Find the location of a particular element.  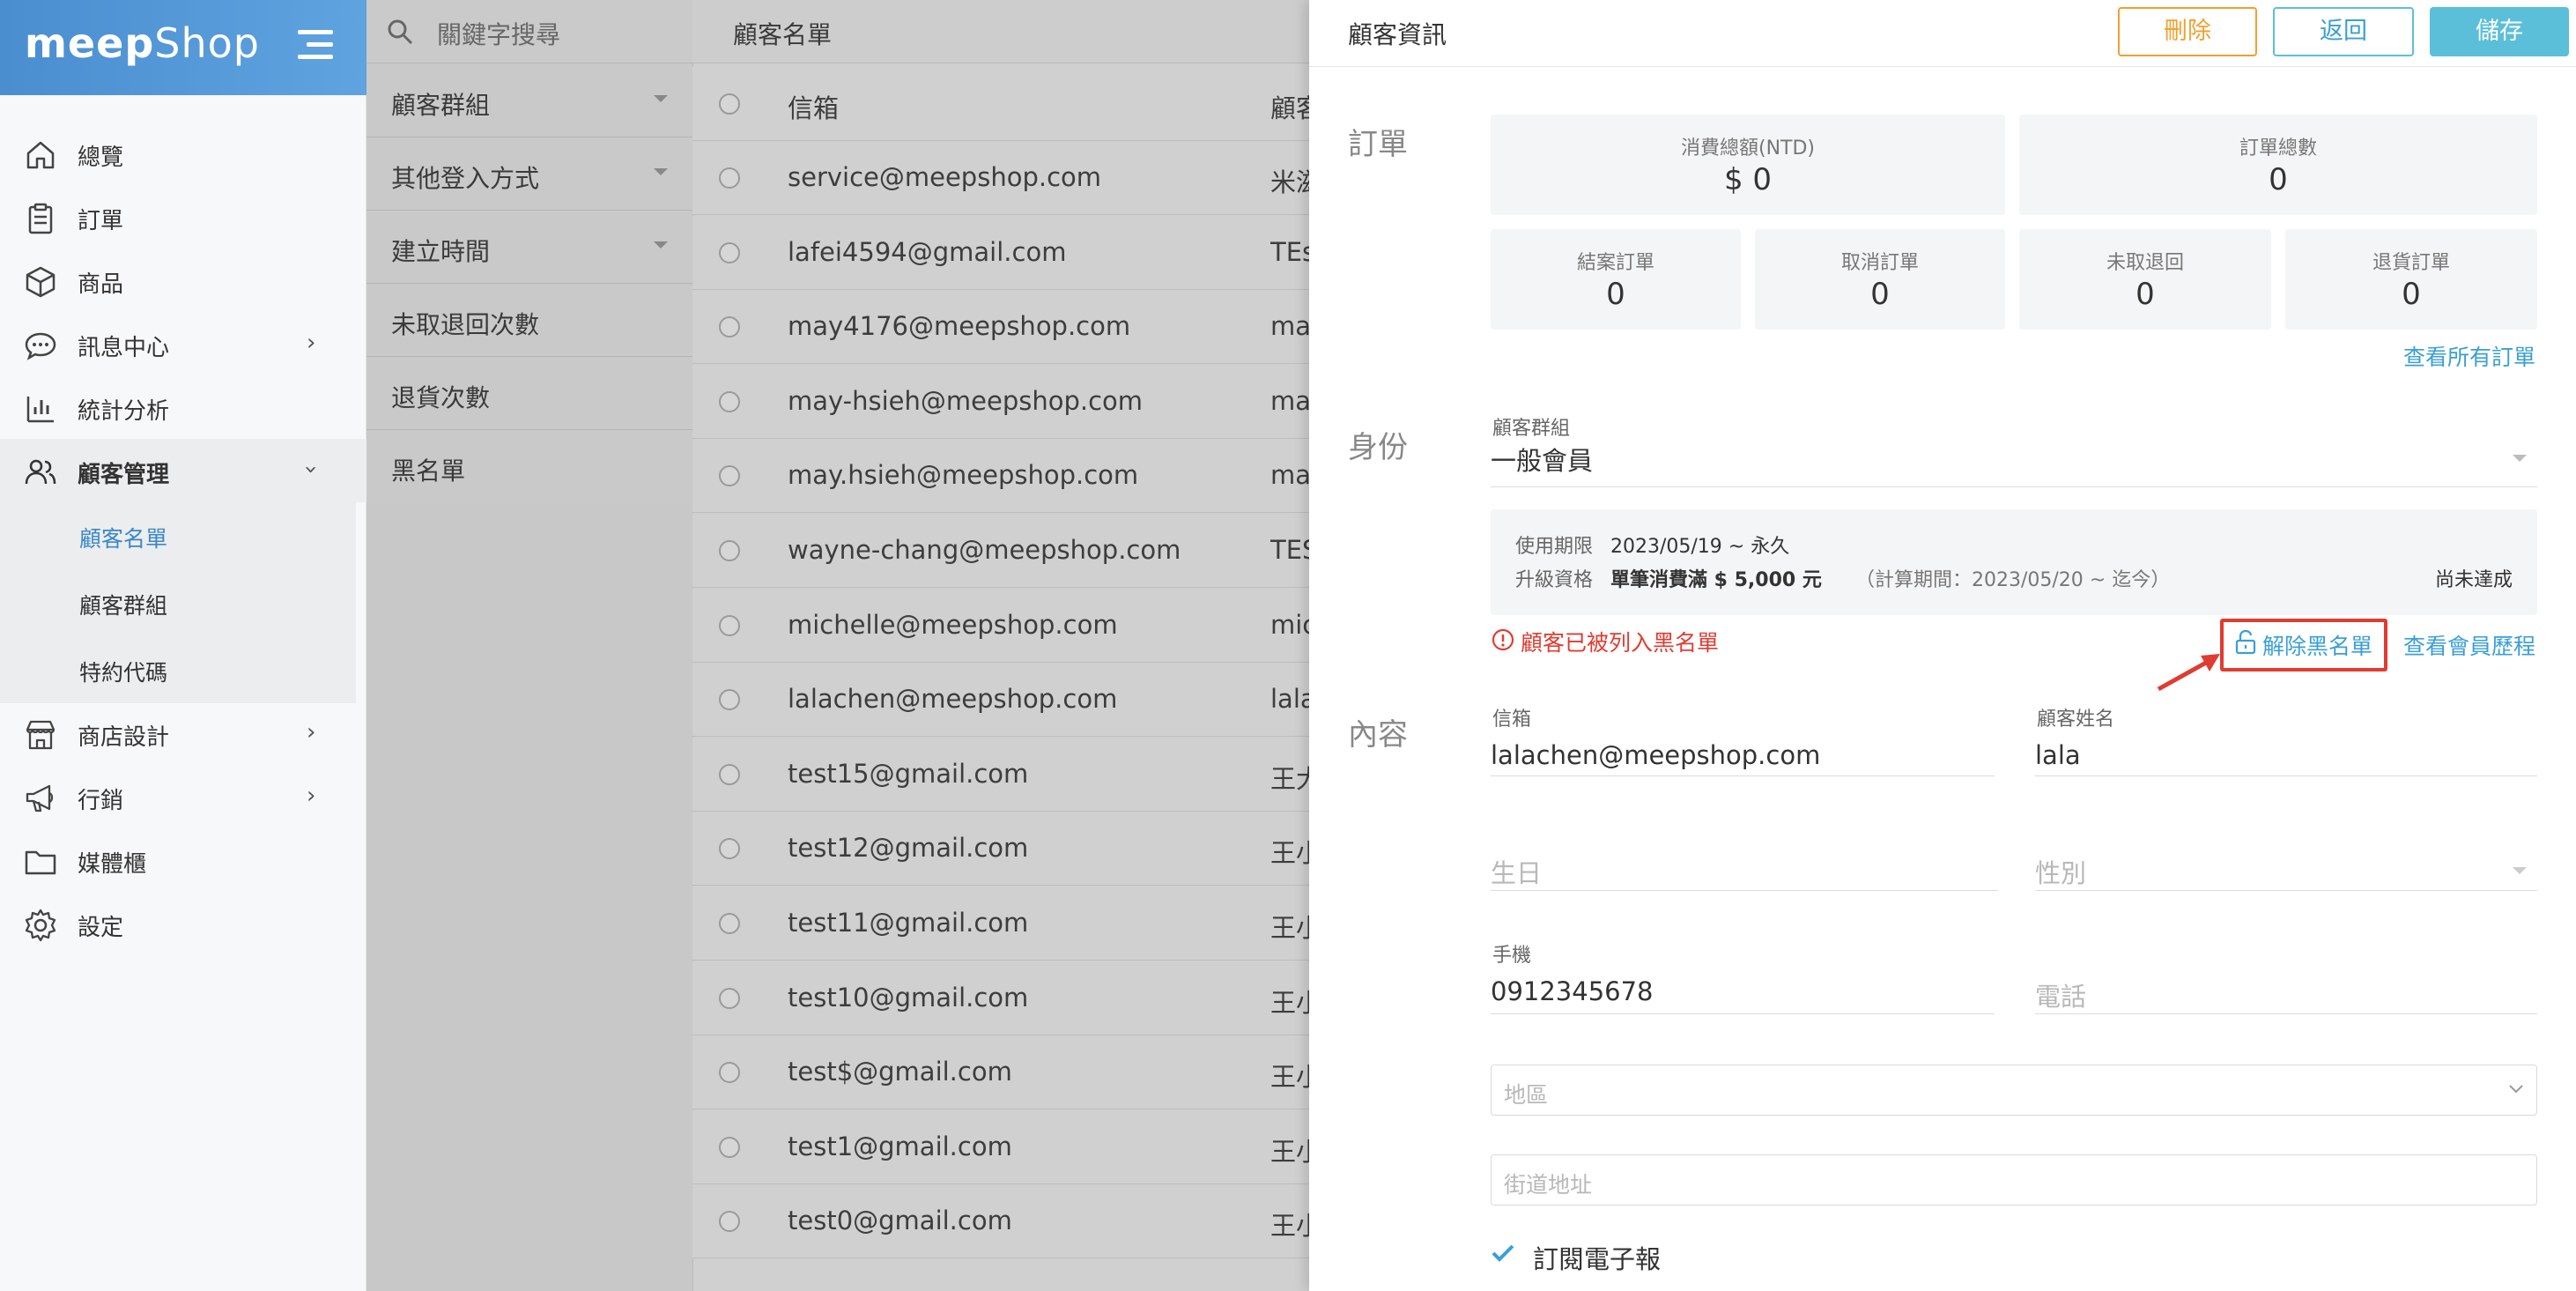

menu-toggle-icon is located at coordinates (316, 45).